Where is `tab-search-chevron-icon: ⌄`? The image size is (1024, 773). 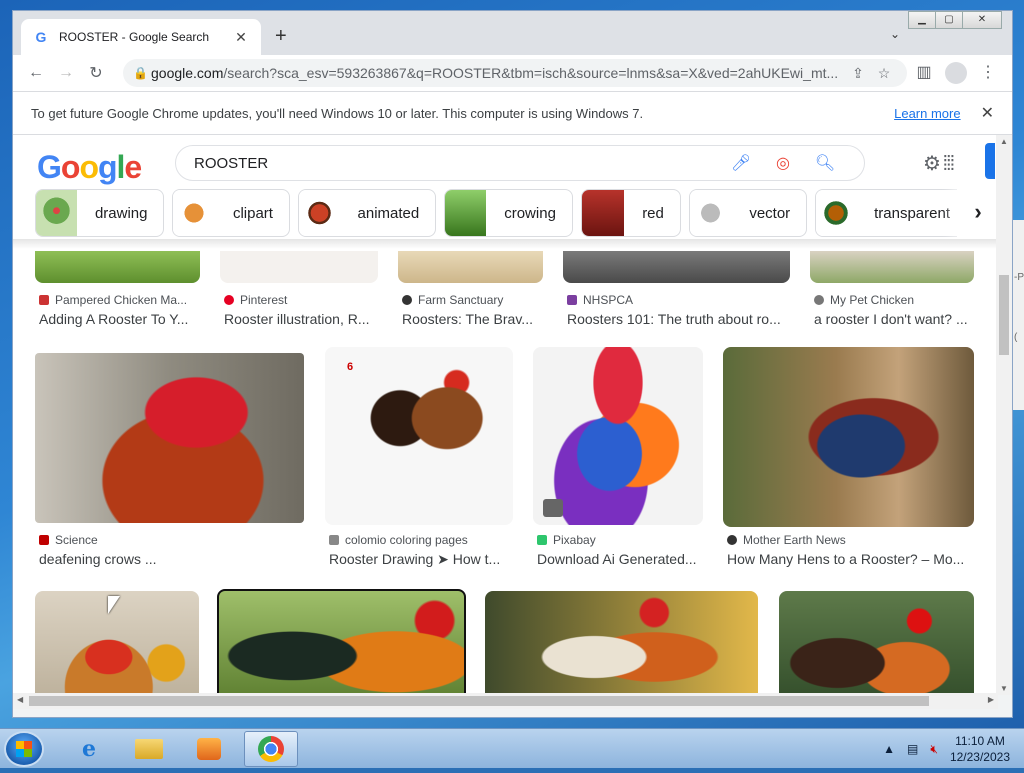 tab-search-chevron-icon: ⌄ is located at coordinates (895, 34).